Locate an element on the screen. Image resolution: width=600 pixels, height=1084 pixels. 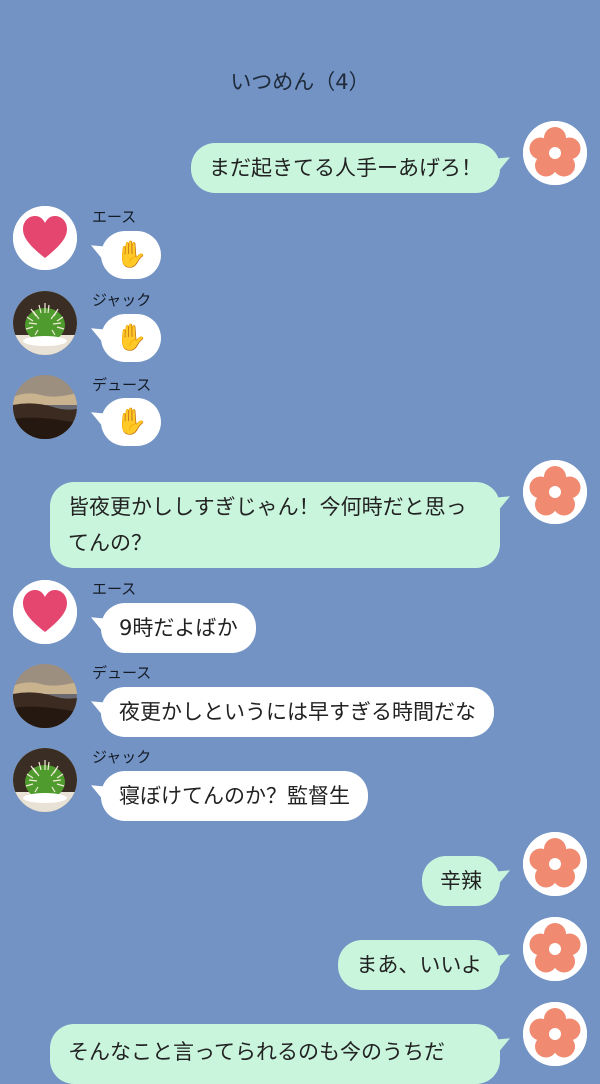
message-bubble: 寝ぼけてんのか？監督生 is located at coordinates (234, 796).